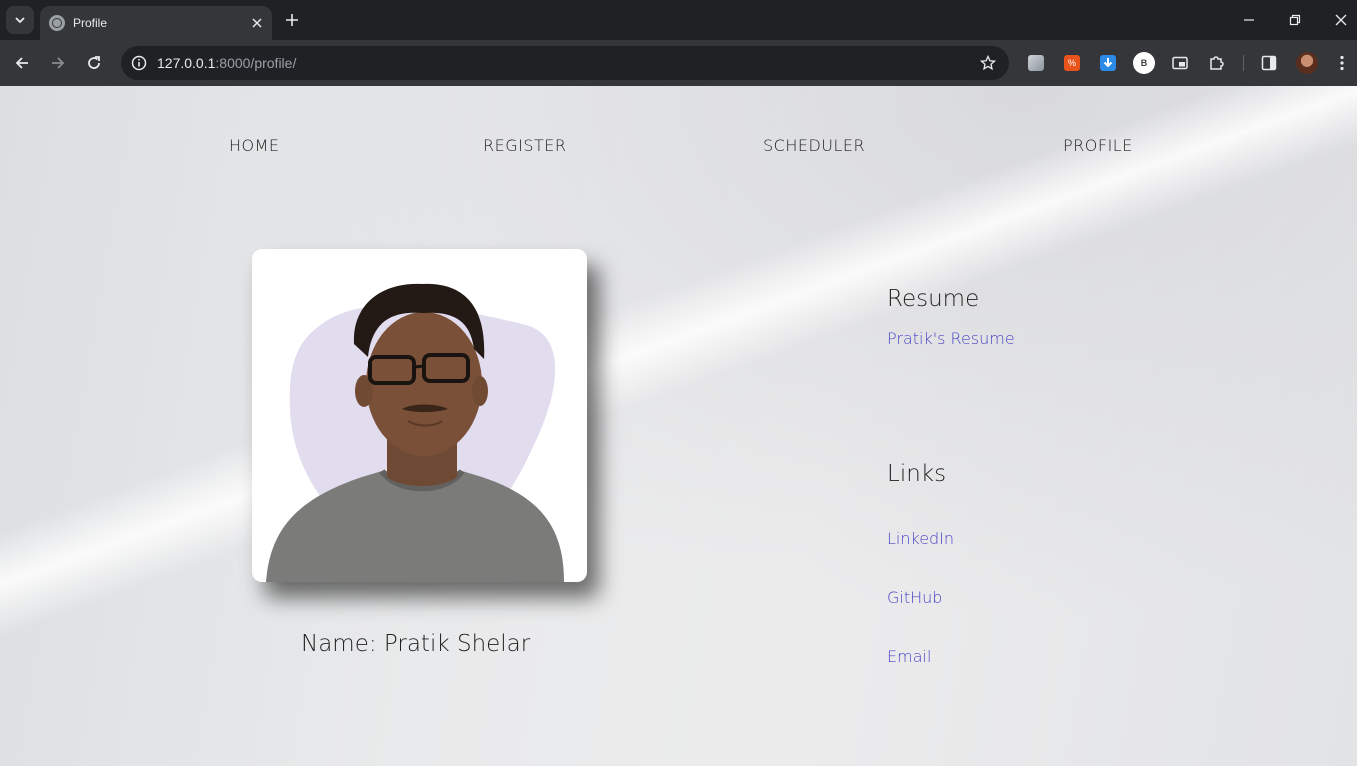  I want to click on hand-extension-icon, so click(1036, 63).